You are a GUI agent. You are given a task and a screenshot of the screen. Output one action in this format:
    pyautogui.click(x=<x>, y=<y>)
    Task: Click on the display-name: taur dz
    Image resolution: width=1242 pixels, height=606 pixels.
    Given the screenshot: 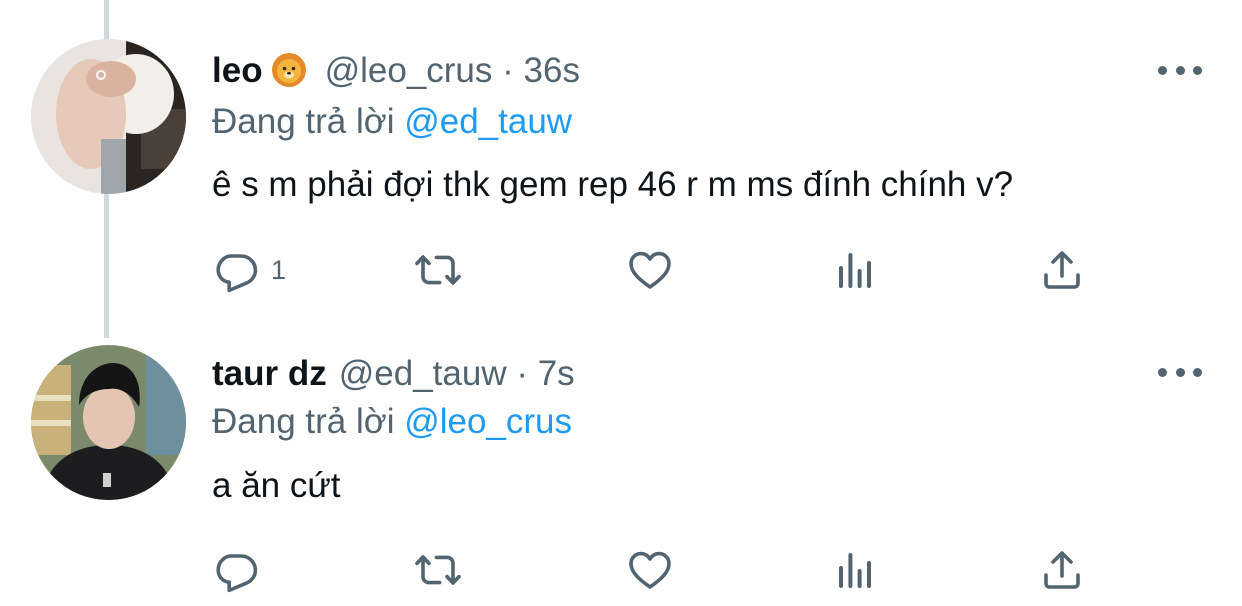 What is the action you would take?
    pyautogui.click(x=269, y=373)
    